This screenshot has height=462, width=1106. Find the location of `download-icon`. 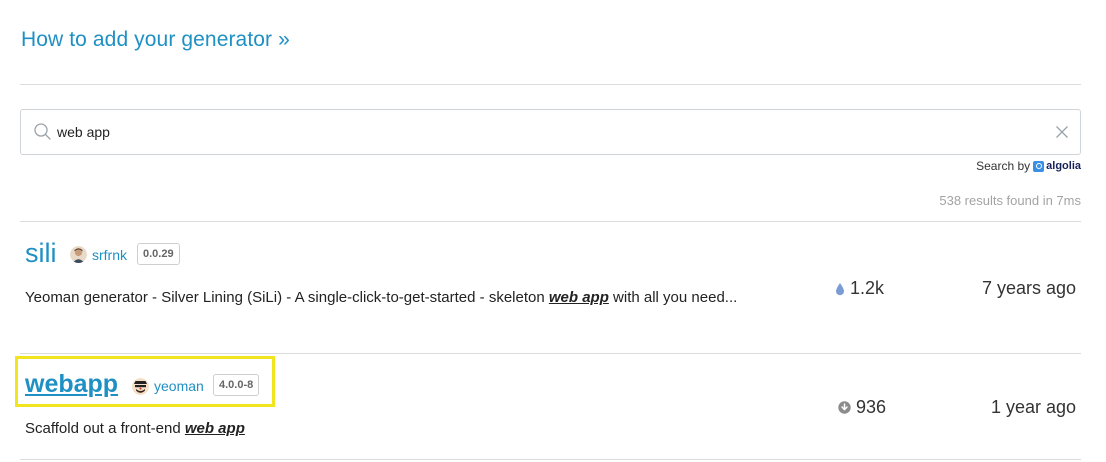

download-icon is located at coordinates (844, 407).